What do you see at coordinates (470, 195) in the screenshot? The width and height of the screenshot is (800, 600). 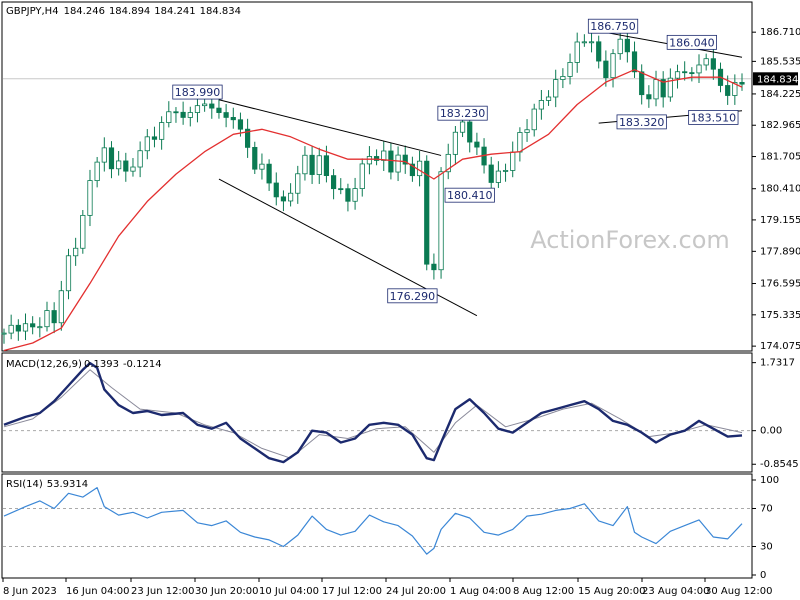 I see `price-annotation-label: 180.410` at bounding box center [470, 195].